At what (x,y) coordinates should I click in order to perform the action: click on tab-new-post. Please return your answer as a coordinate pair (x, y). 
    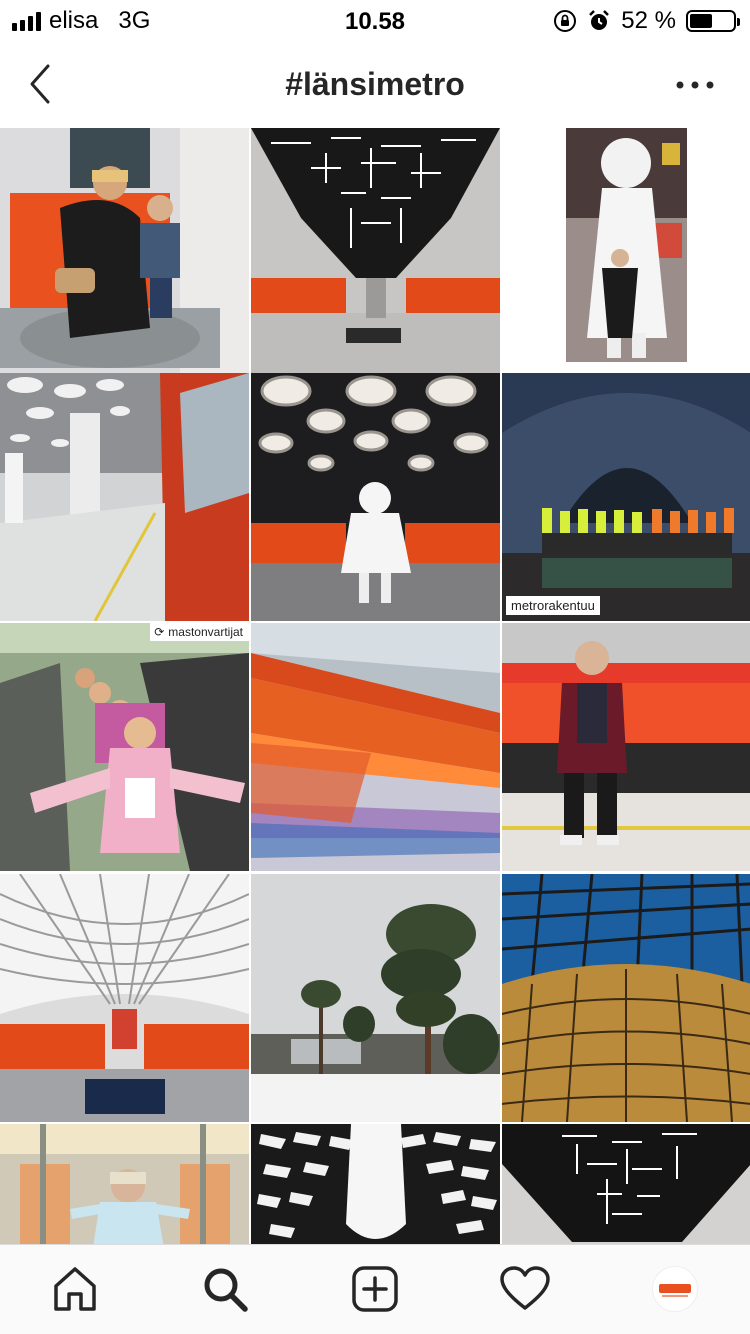
    Looking at the image, I should click on (375, 1289).